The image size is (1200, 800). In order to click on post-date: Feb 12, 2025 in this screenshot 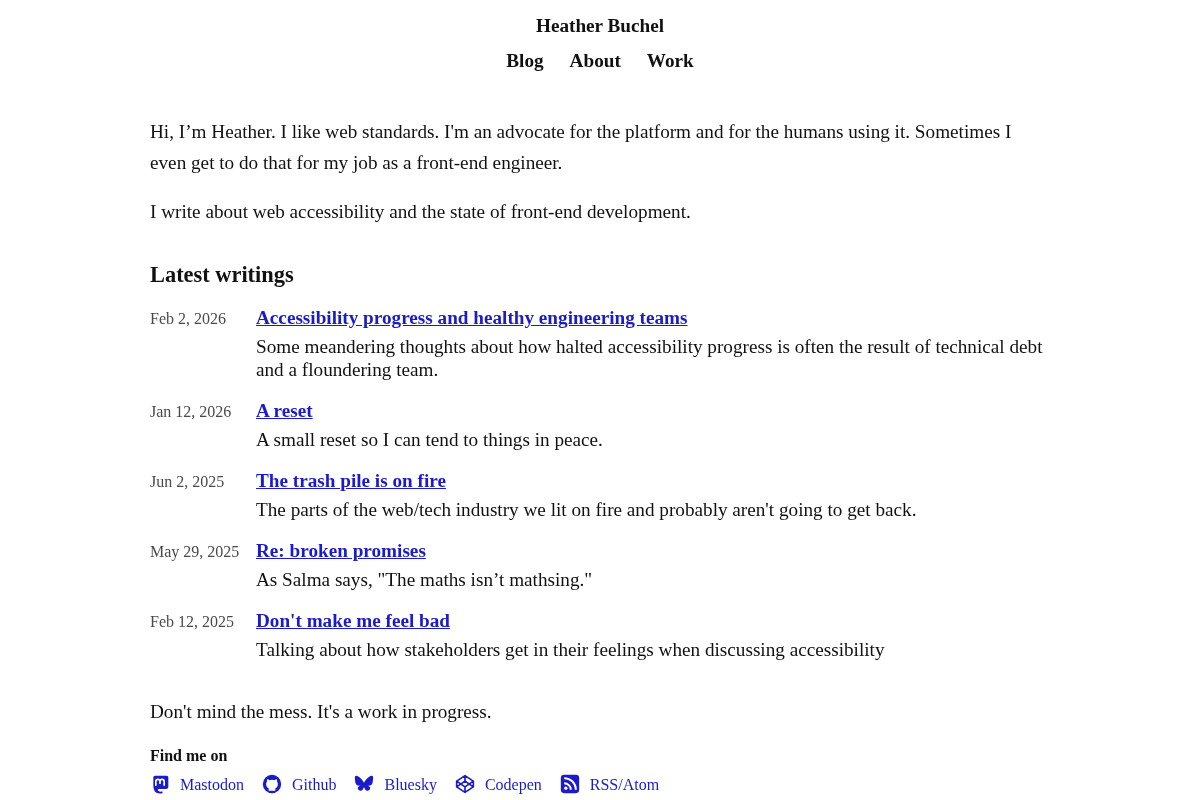, I will do `click(192, 622)`.